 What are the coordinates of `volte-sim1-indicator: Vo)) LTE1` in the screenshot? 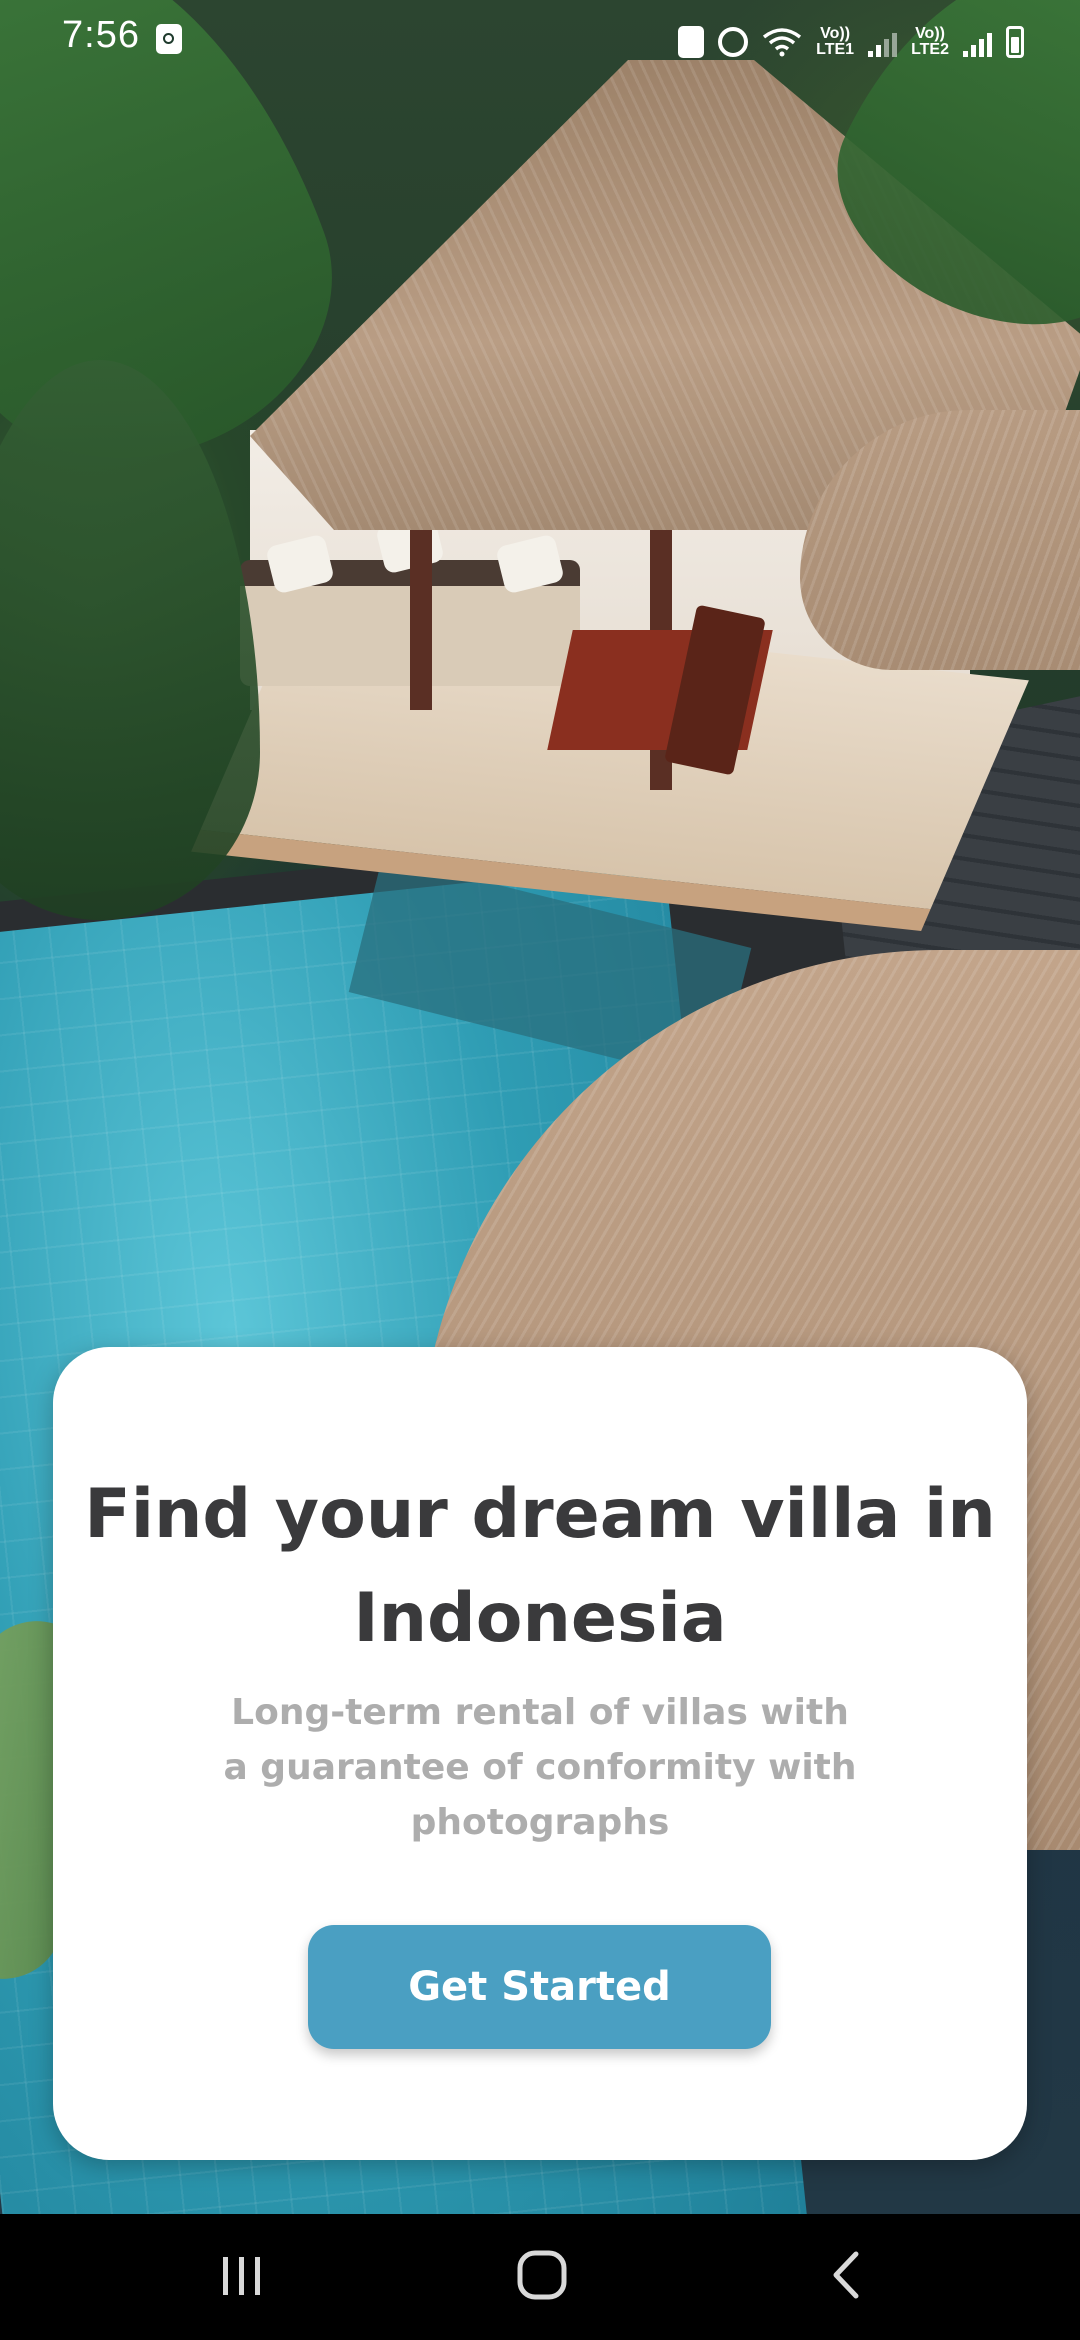 It's located at (835, 42).